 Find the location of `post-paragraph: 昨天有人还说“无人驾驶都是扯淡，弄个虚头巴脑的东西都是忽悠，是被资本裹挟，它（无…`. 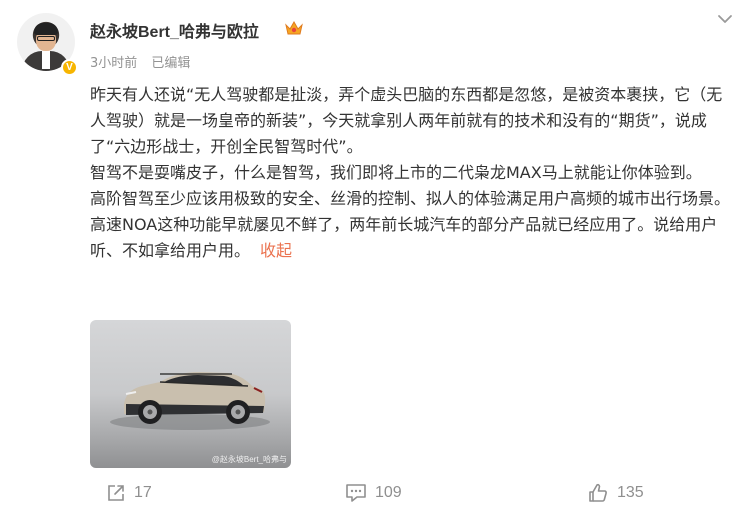

post-paragraph: 昨天有人还说“无人驾驶都是扯淡，弄个虚头巴脑的东西都是忽悠，是被资本裹挟，它（无… is located at coordinates (406, 120).